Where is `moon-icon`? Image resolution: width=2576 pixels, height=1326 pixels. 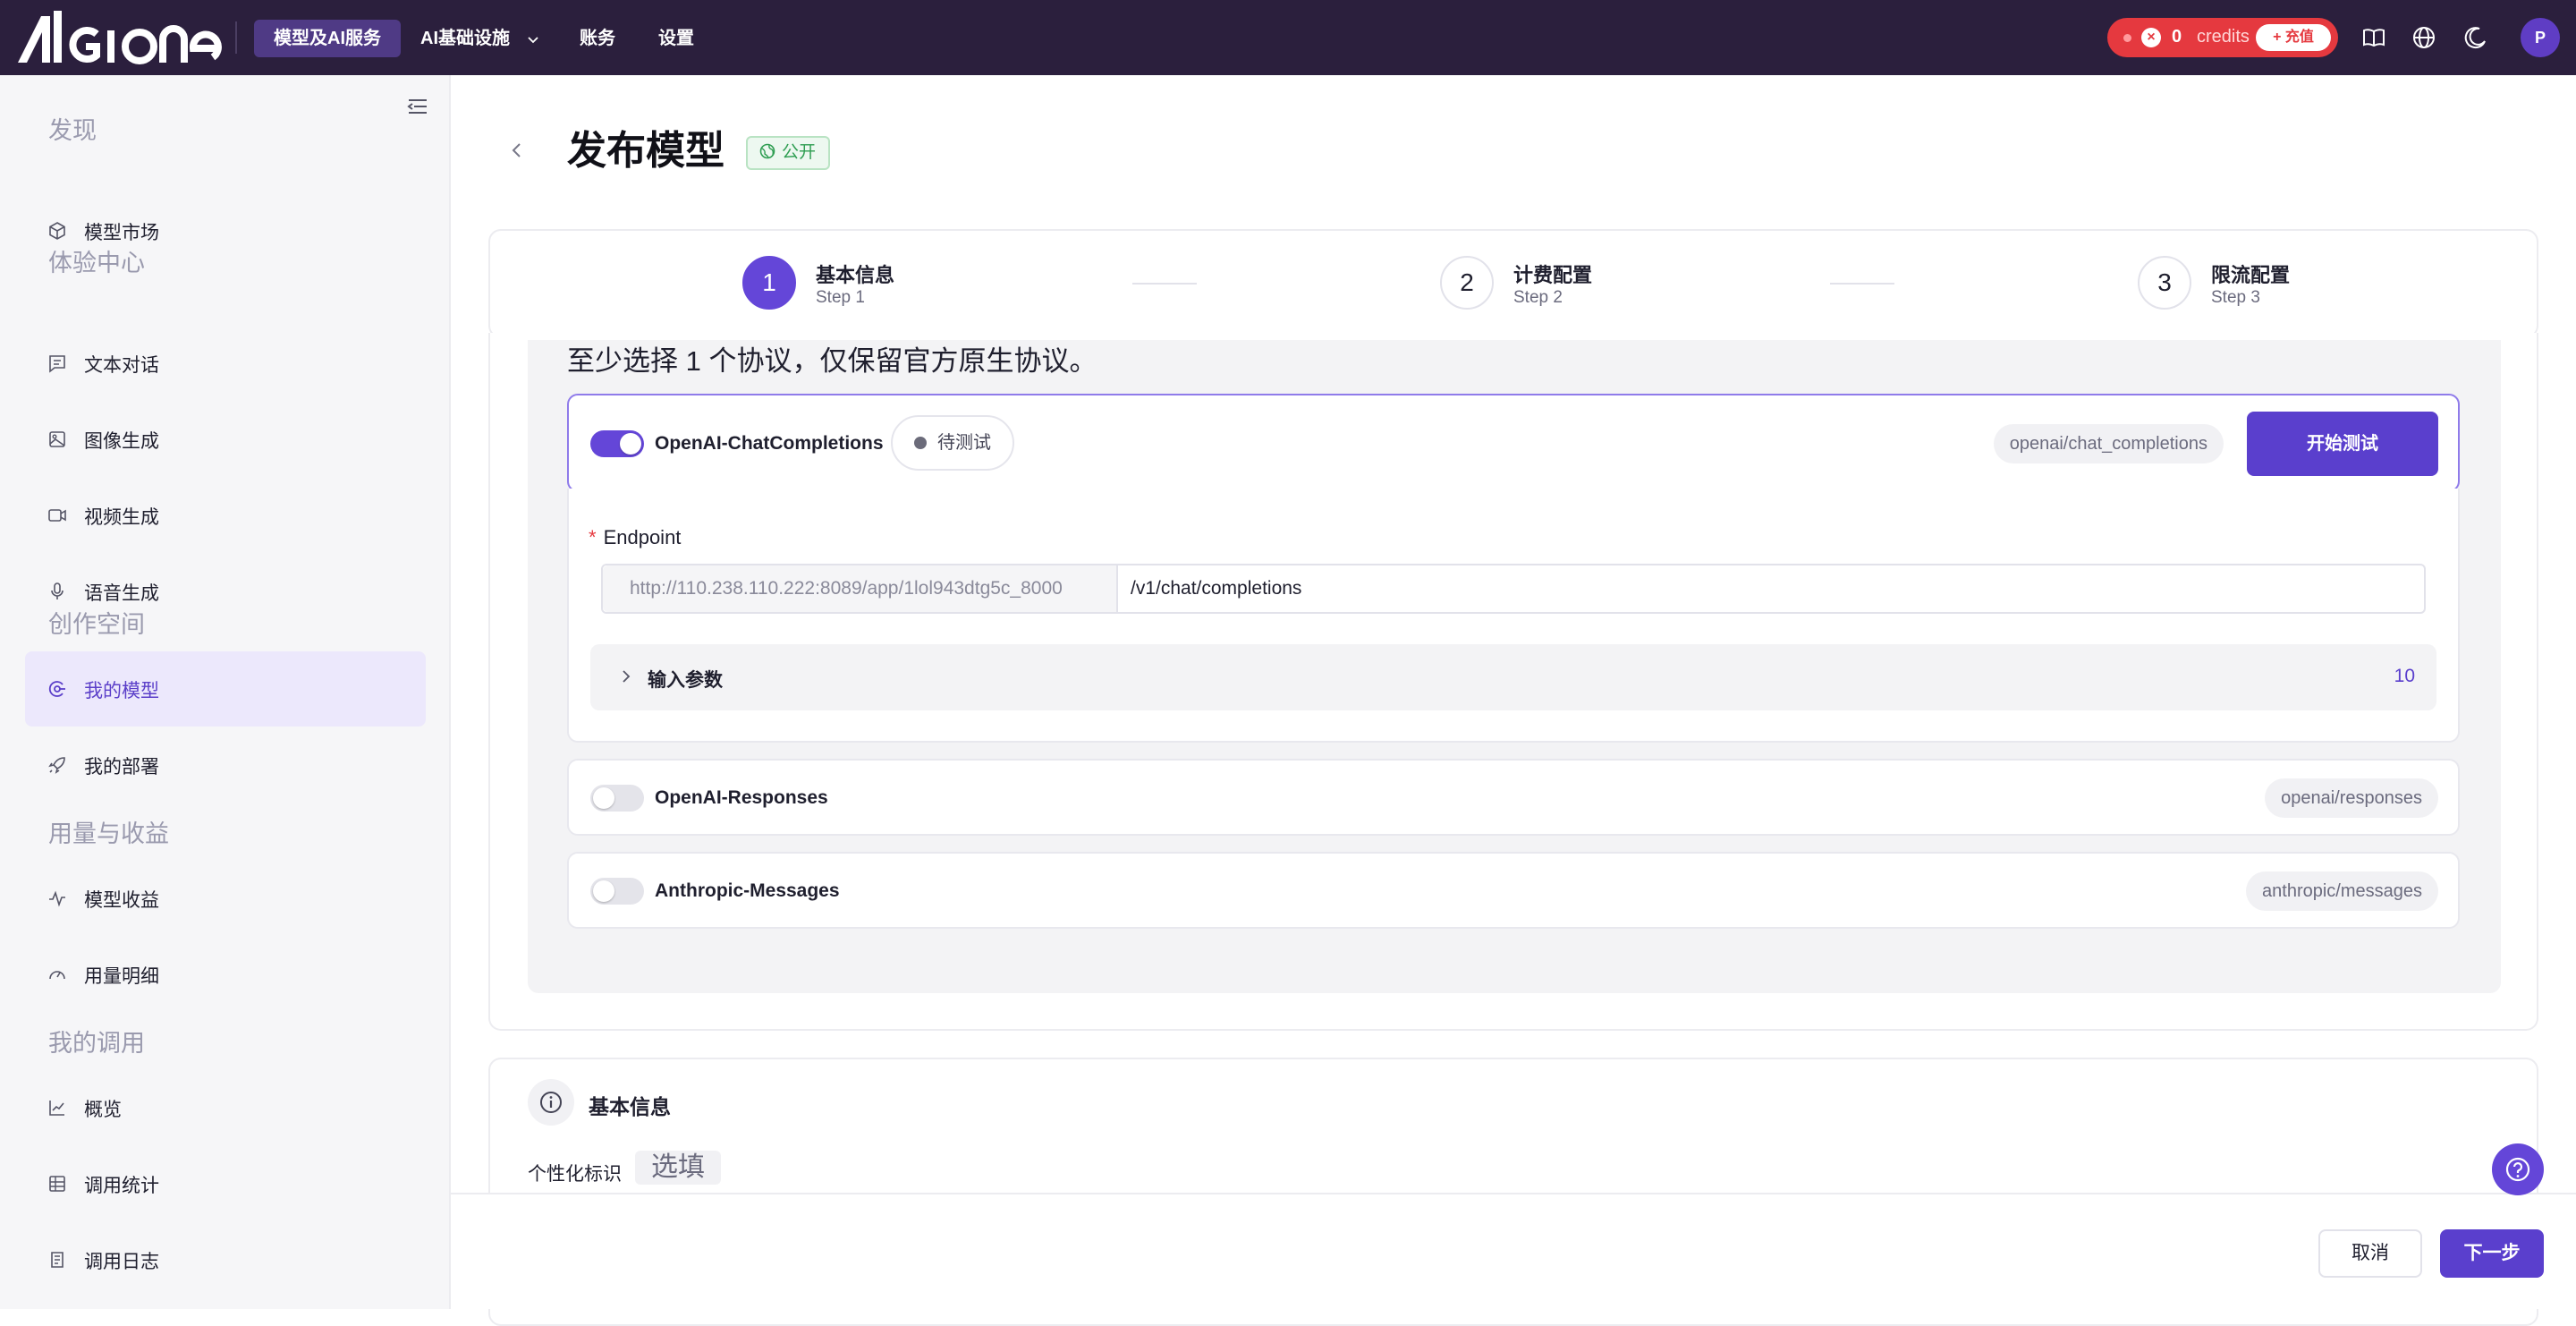
moon-icon is located at coordinates (2476, 37).